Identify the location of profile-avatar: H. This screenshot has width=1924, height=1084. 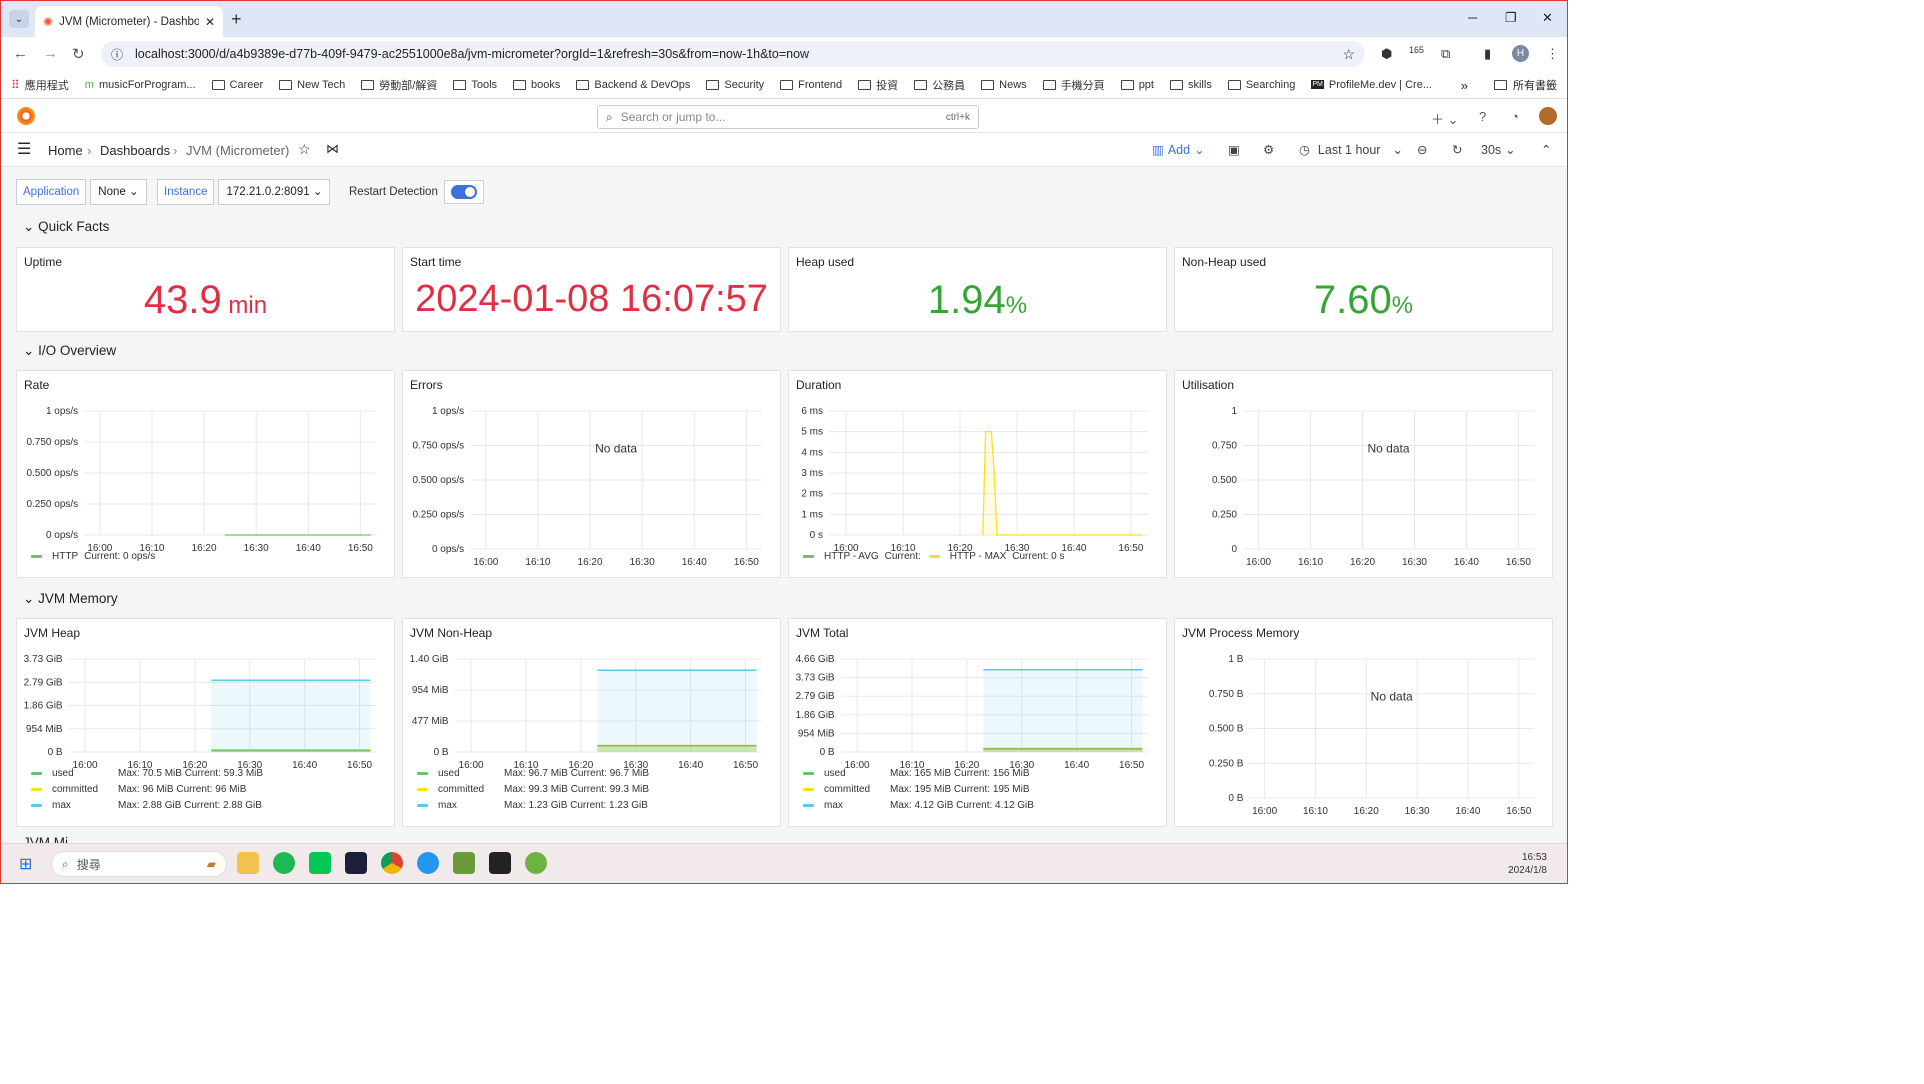
(1520, 53).